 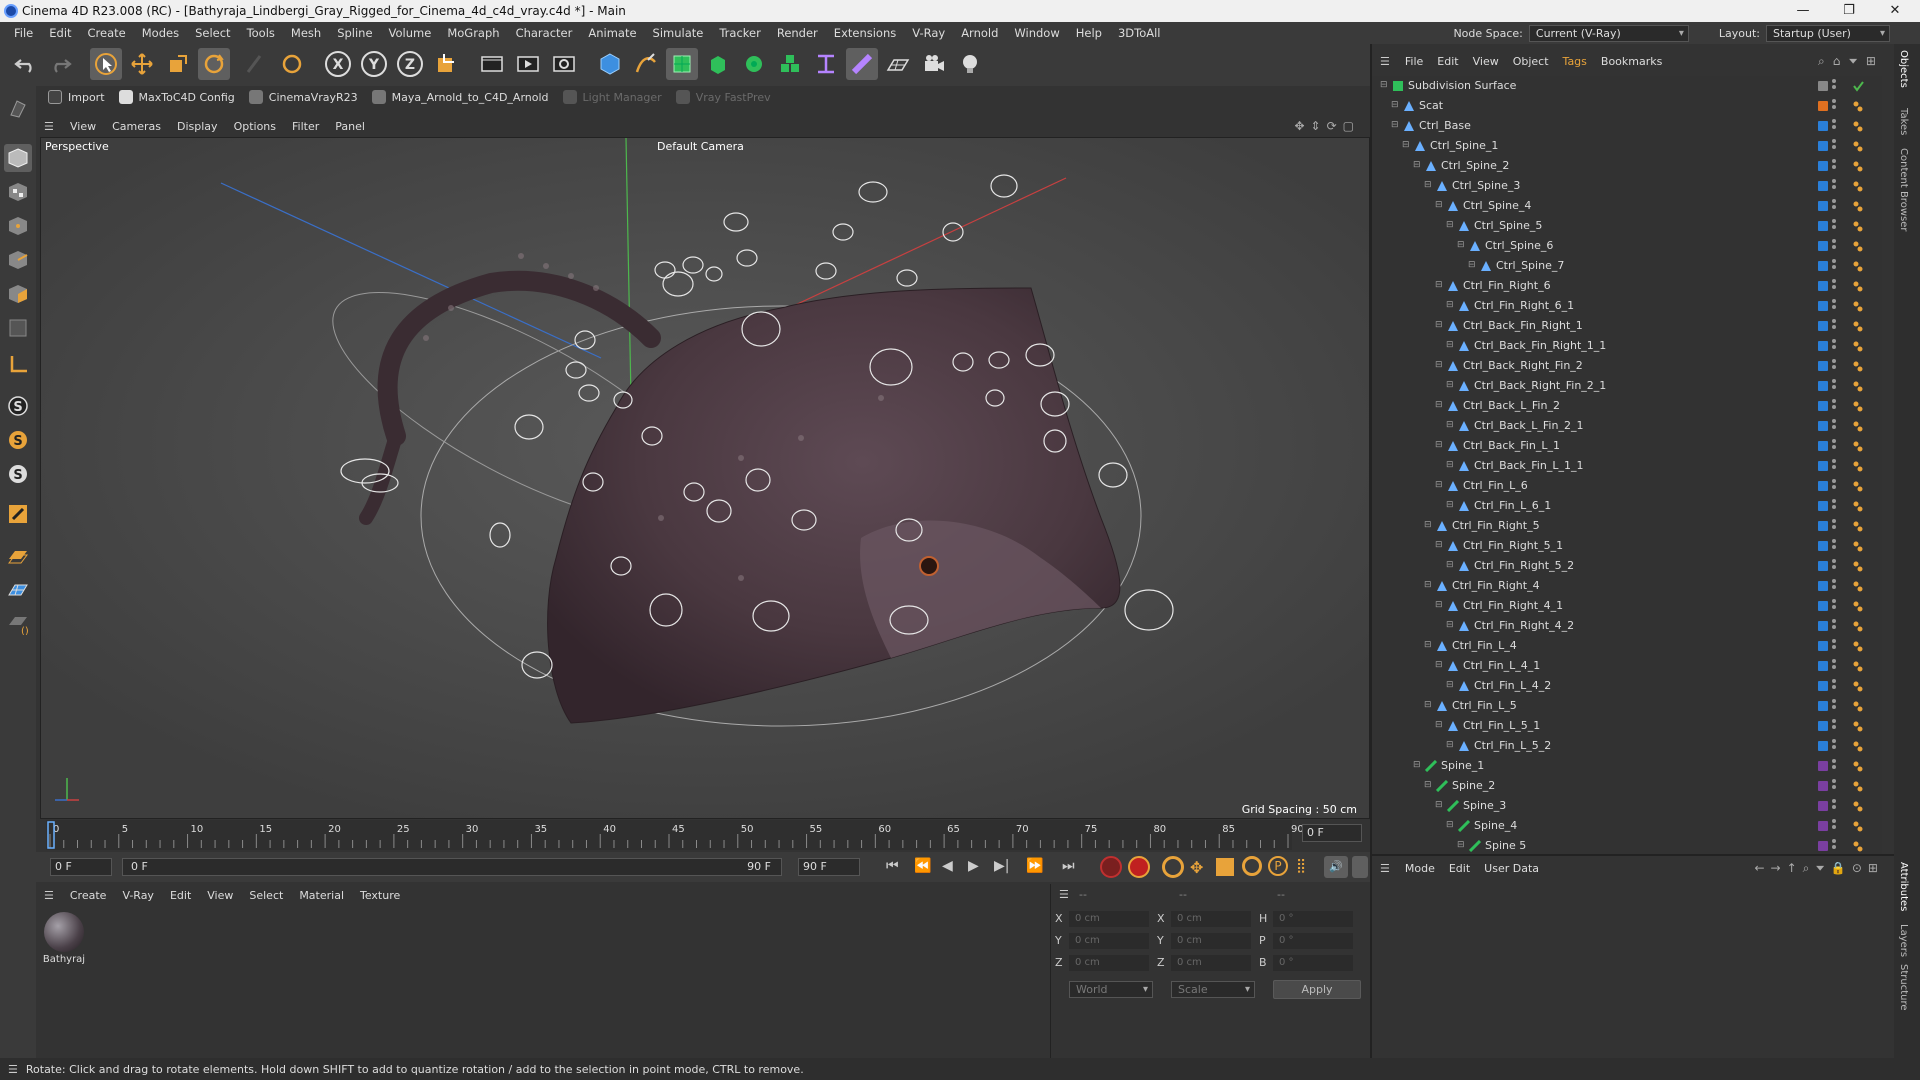 I want to click on grid-icon, so click(x=18, y=590).